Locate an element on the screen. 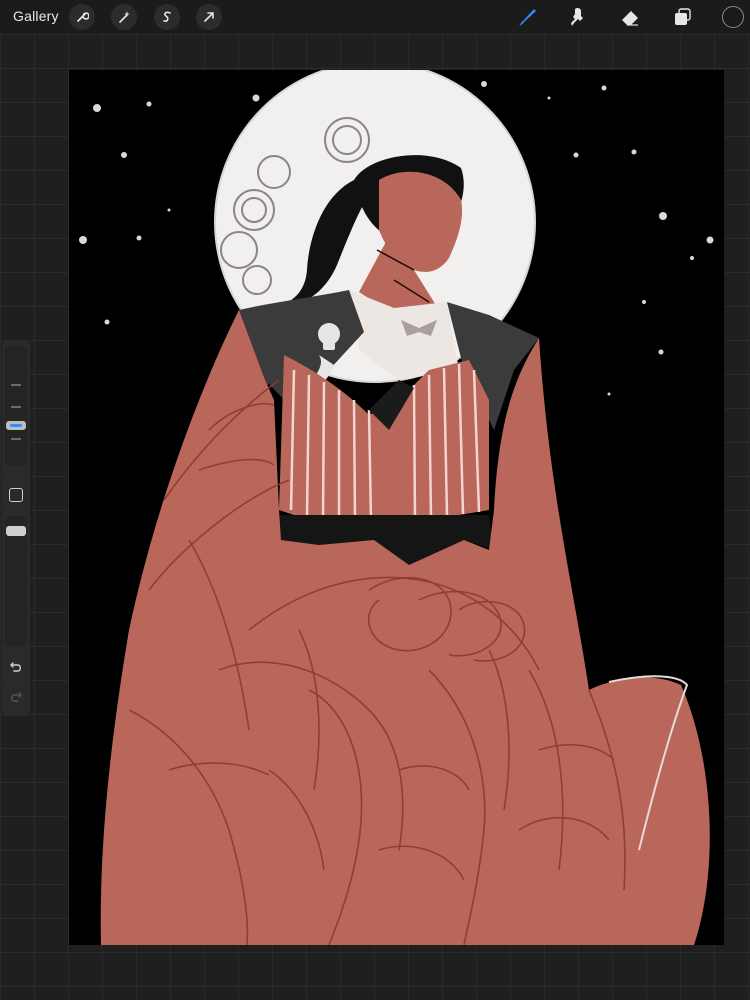  transform-arrow-icon is located at coordinates (209, 17).